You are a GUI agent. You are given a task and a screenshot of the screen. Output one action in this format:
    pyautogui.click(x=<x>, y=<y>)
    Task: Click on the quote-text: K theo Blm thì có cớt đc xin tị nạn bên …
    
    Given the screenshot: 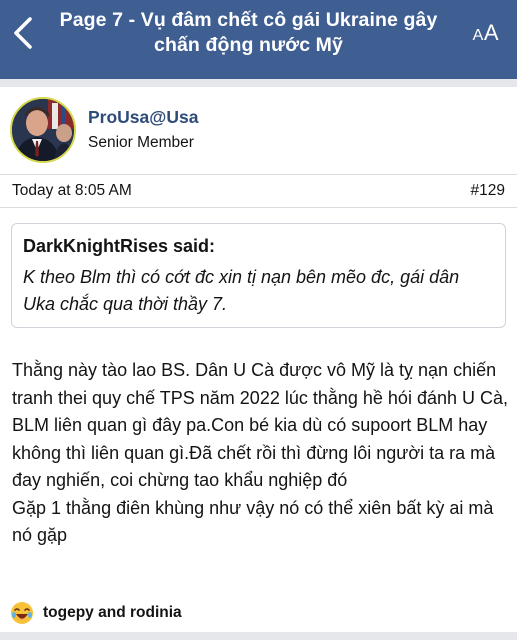 What is the action you would take?
    pyautogui.click(x=241, y=290)
    